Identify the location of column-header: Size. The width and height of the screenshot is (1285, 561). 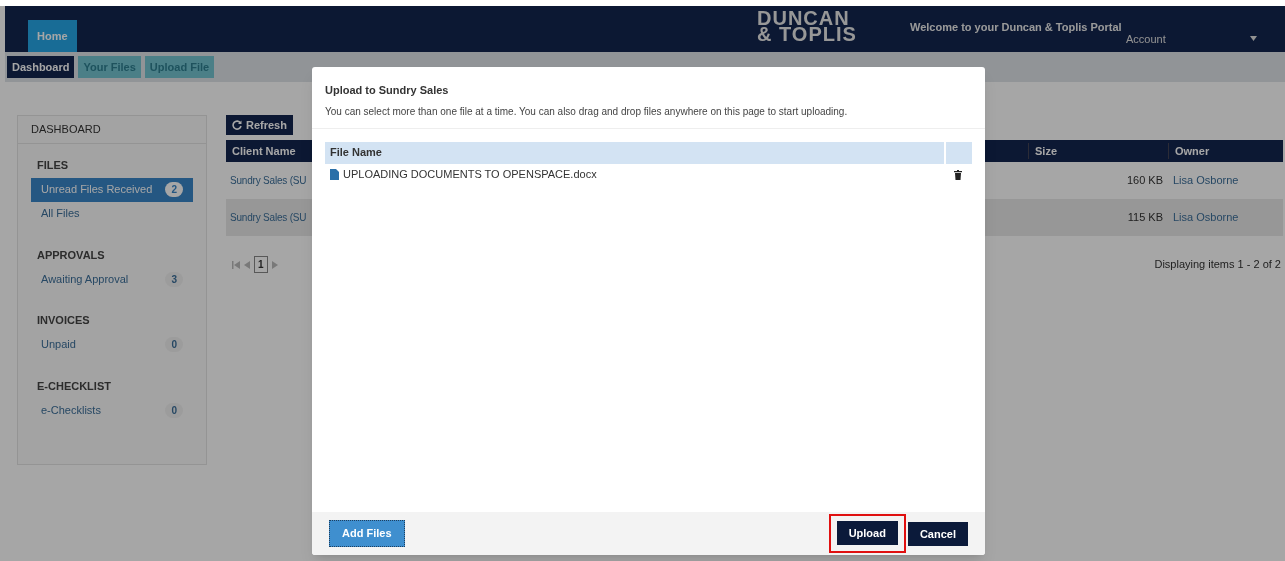
(1098, 151).